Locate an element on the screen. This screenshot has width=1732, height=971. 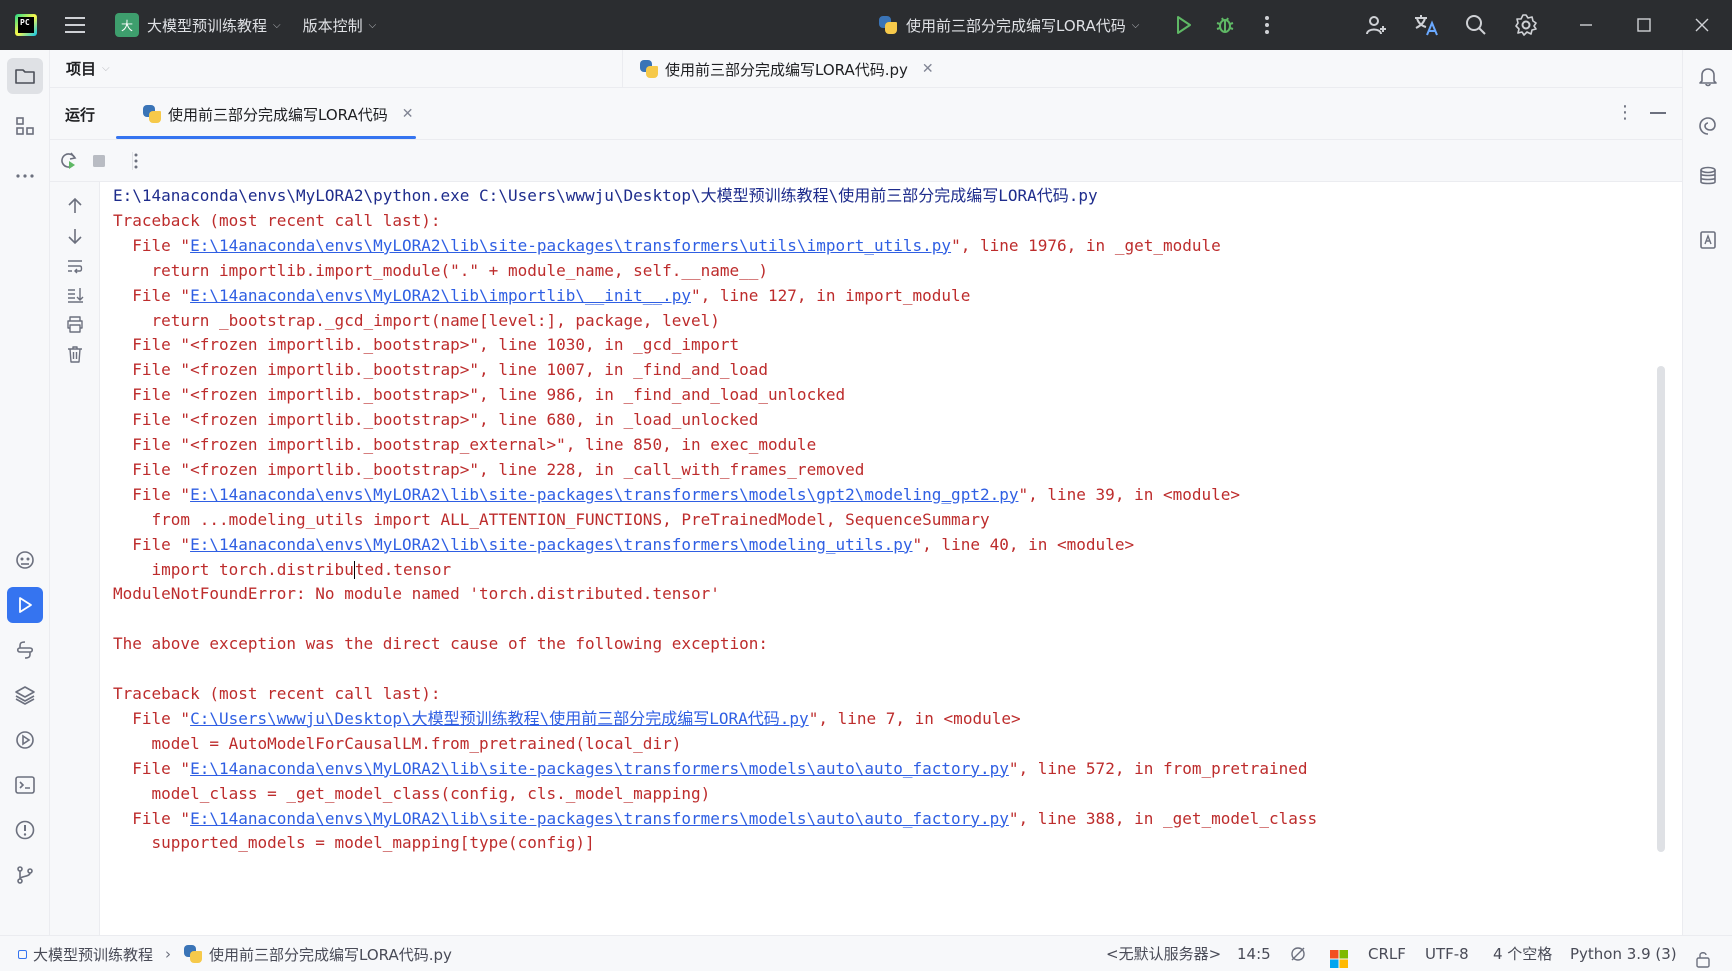
run-tool-window-icon is located at coordinates (25, 605).